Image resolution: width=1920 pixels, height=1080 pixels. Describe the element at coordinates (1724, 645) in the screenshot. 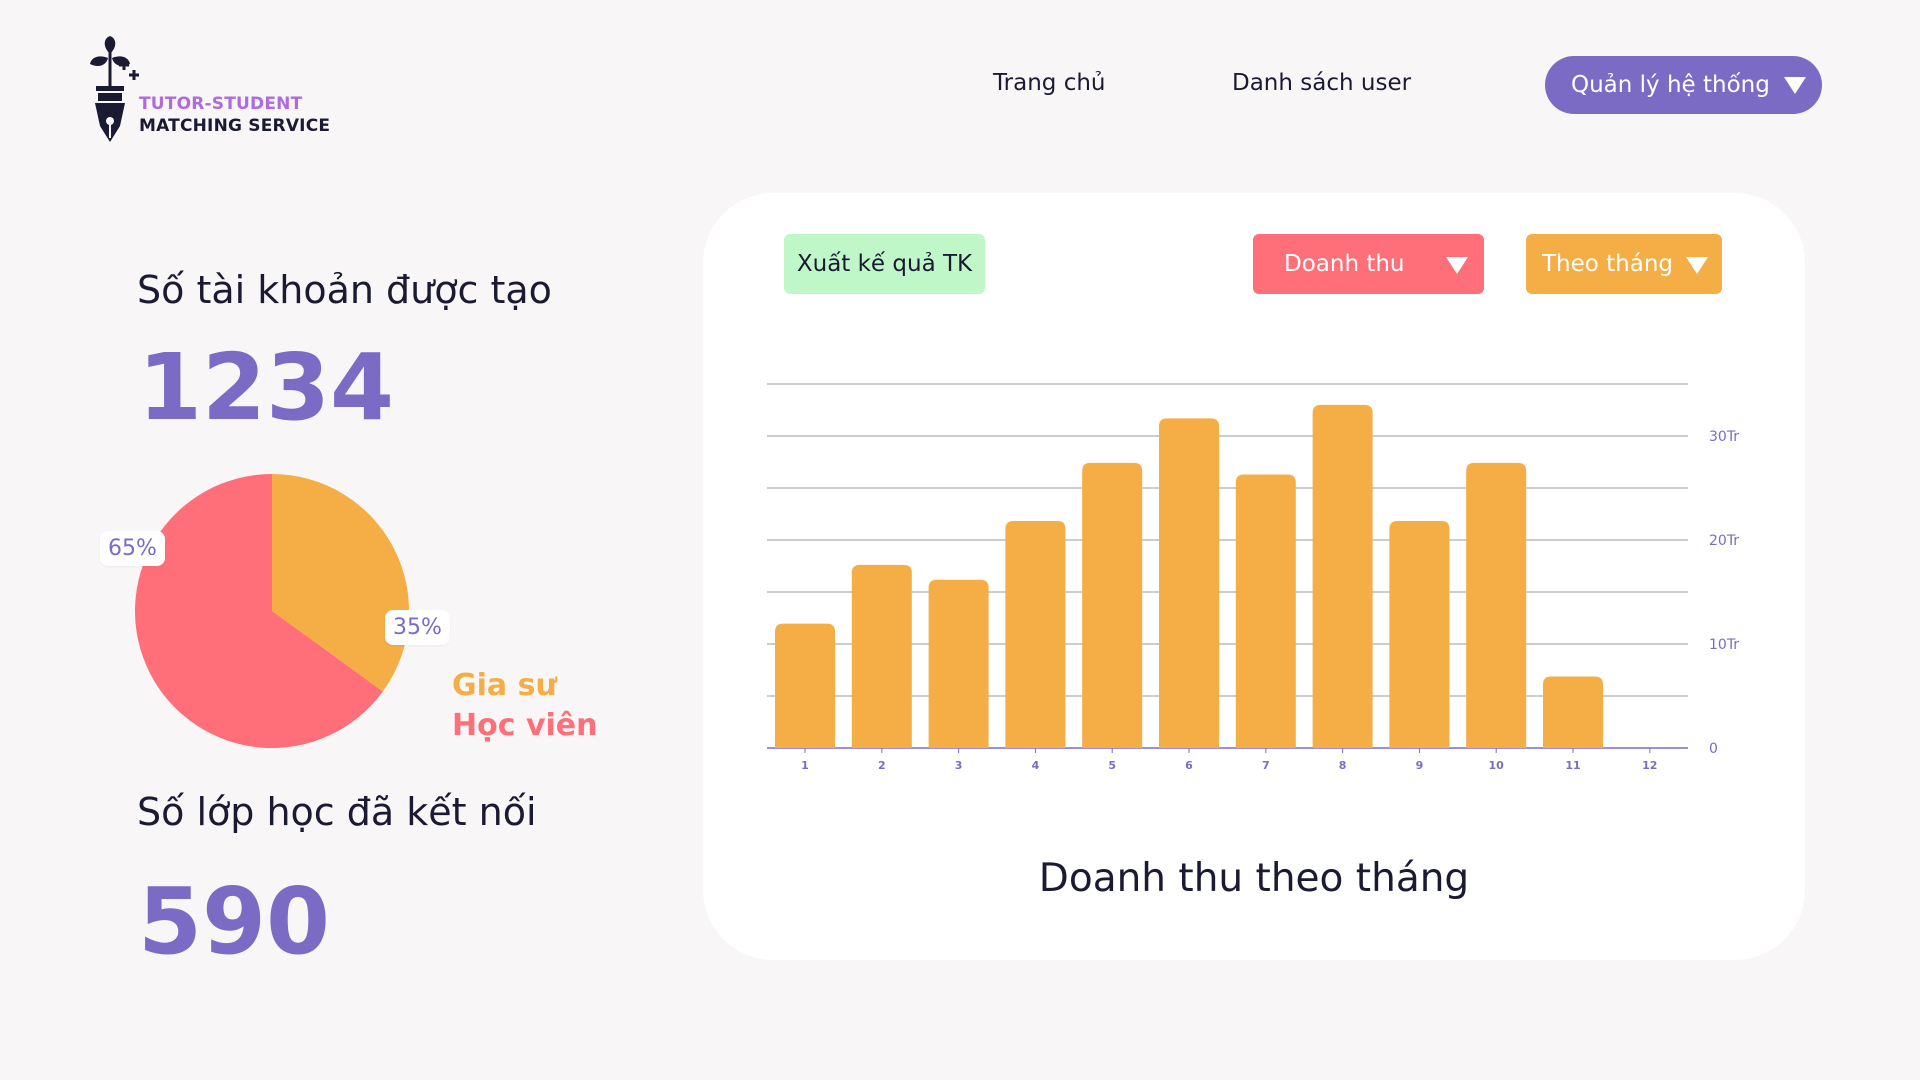

I see `y-tick-label: 10Tr` at that location.